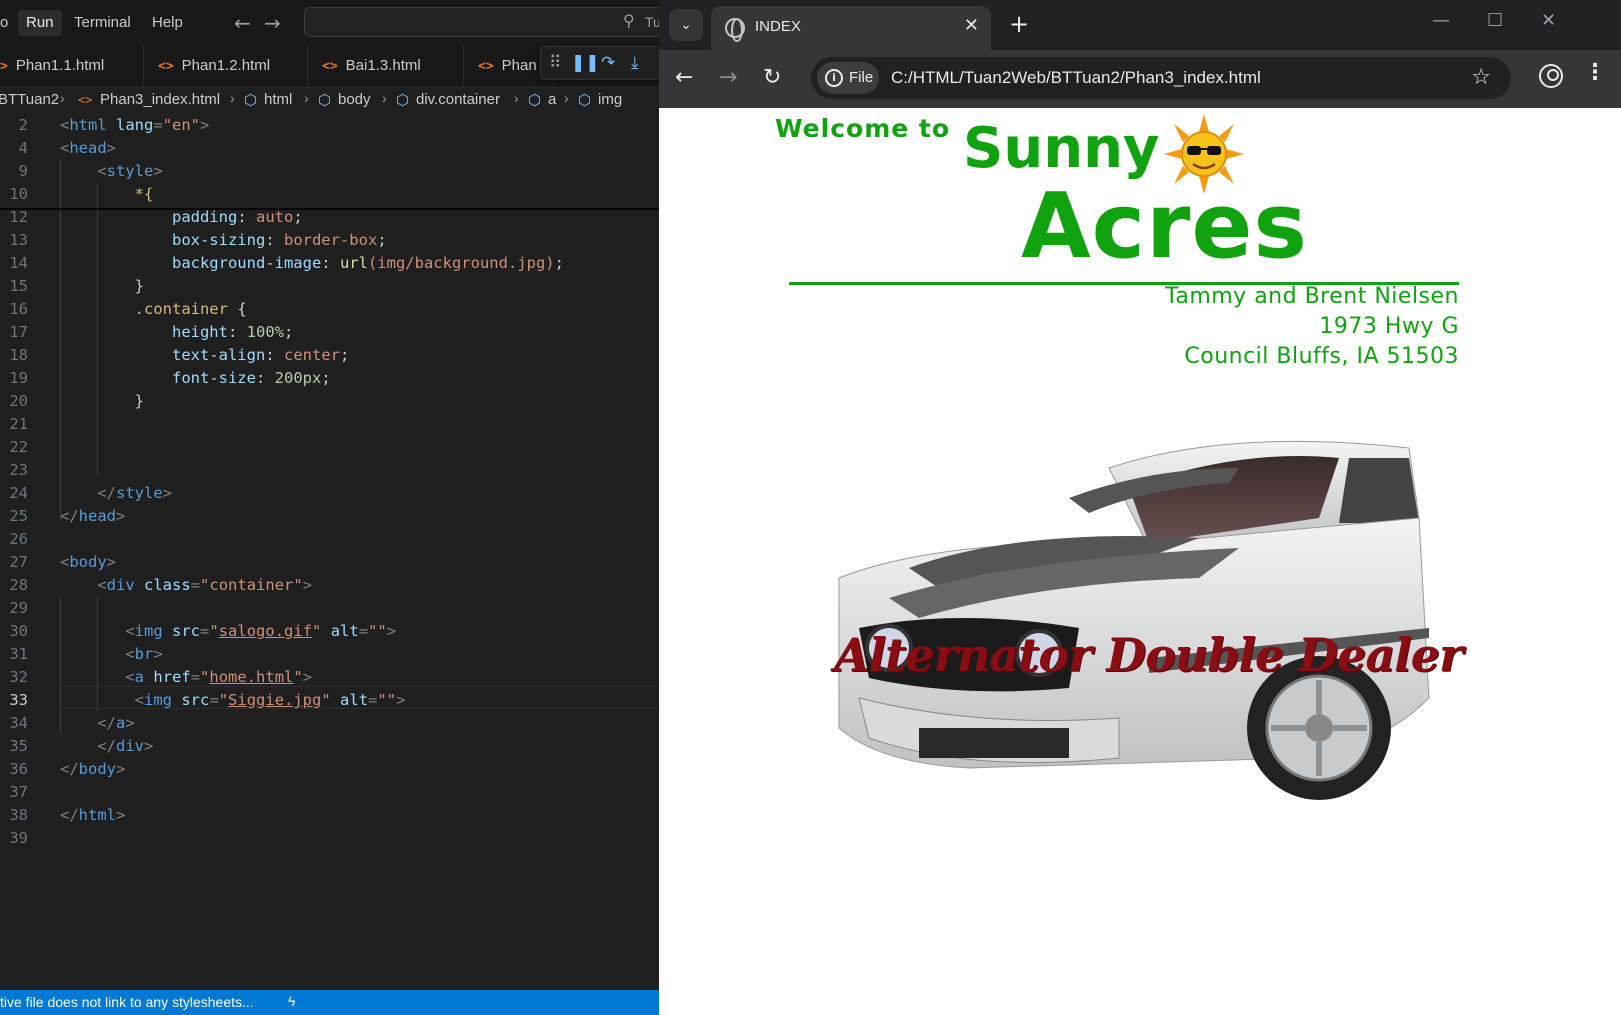  Describe the element at coordinates (251, 677) in the screenshot. I see `code-token: home.html` at that location.